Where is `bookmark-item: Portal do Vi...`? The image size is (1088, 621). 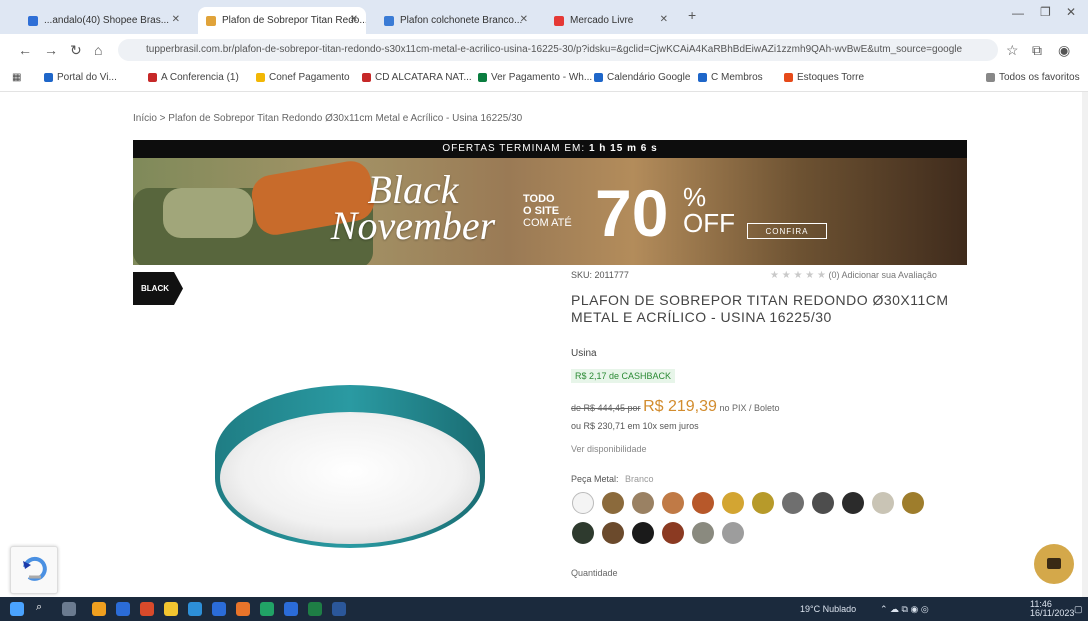 bookmark-item: Portal do Vi... is located at coordinates (80, 77).